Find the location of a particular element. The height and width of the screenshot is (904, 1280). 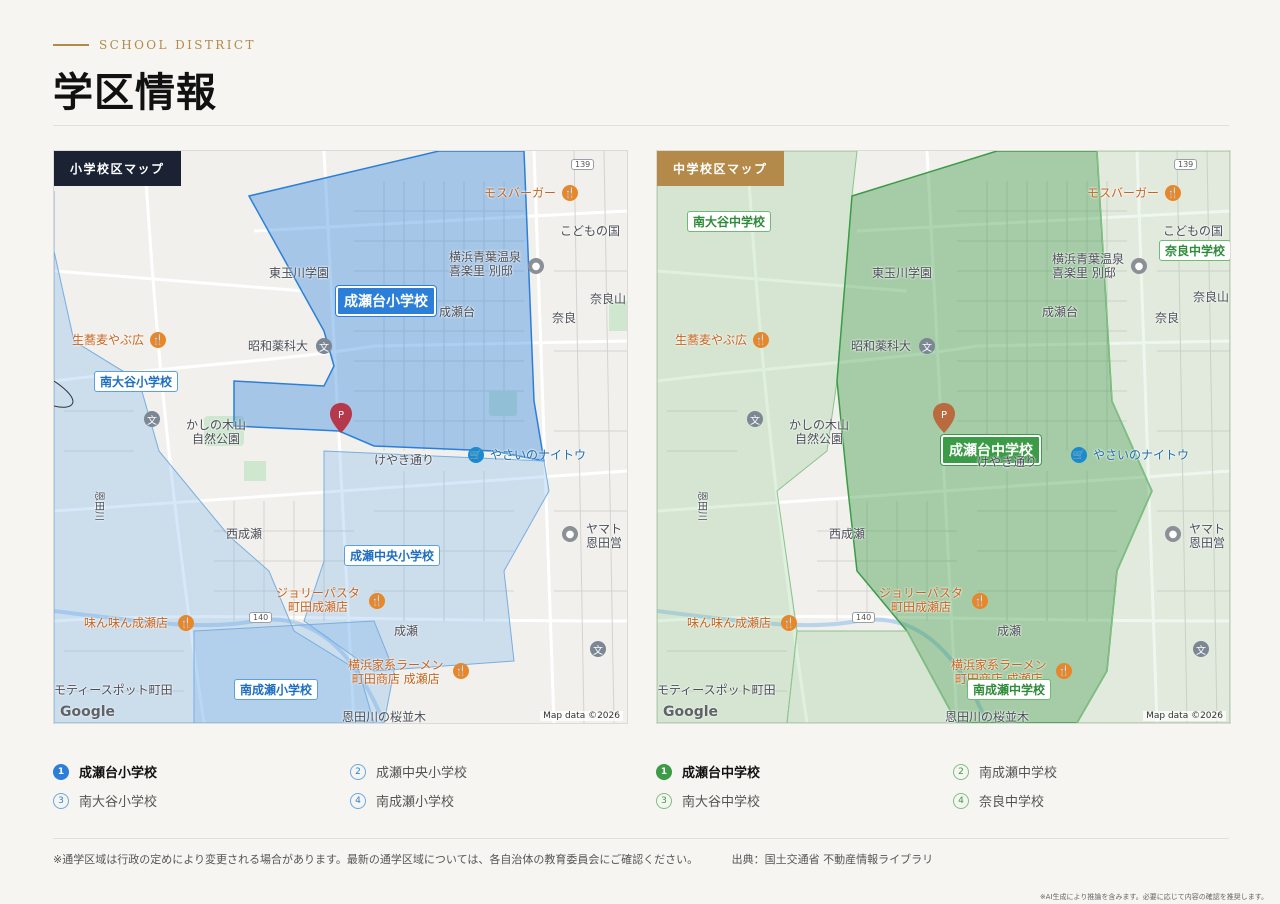

school-name: 南大谷小学校 is located at coordinates (118, 802).